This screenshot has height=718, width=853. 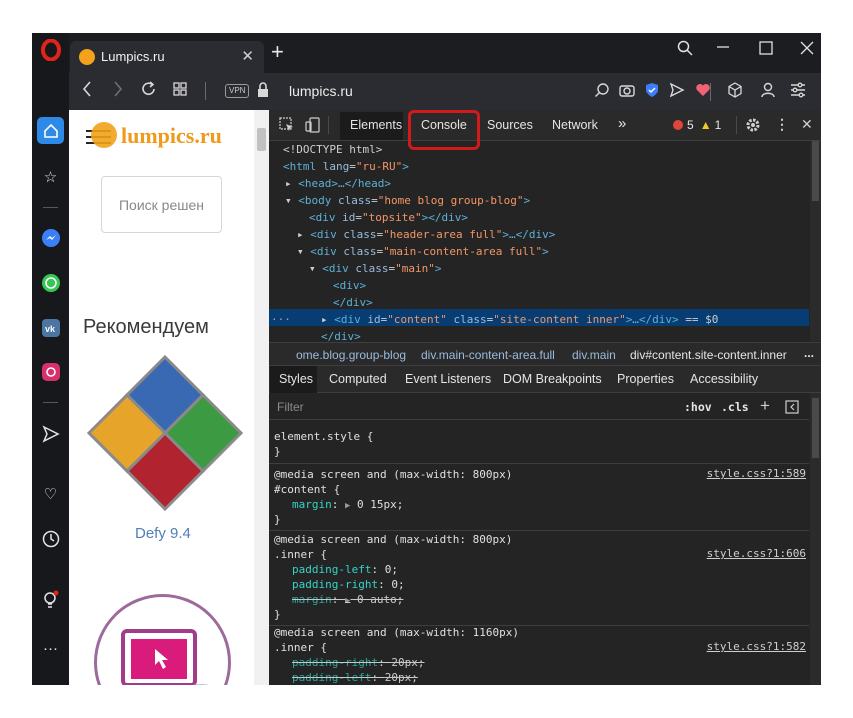 What do you see at coordinates (50, 327) in the screenshot?
I see `vk-icon: vk` at bounding box center [50, 327].